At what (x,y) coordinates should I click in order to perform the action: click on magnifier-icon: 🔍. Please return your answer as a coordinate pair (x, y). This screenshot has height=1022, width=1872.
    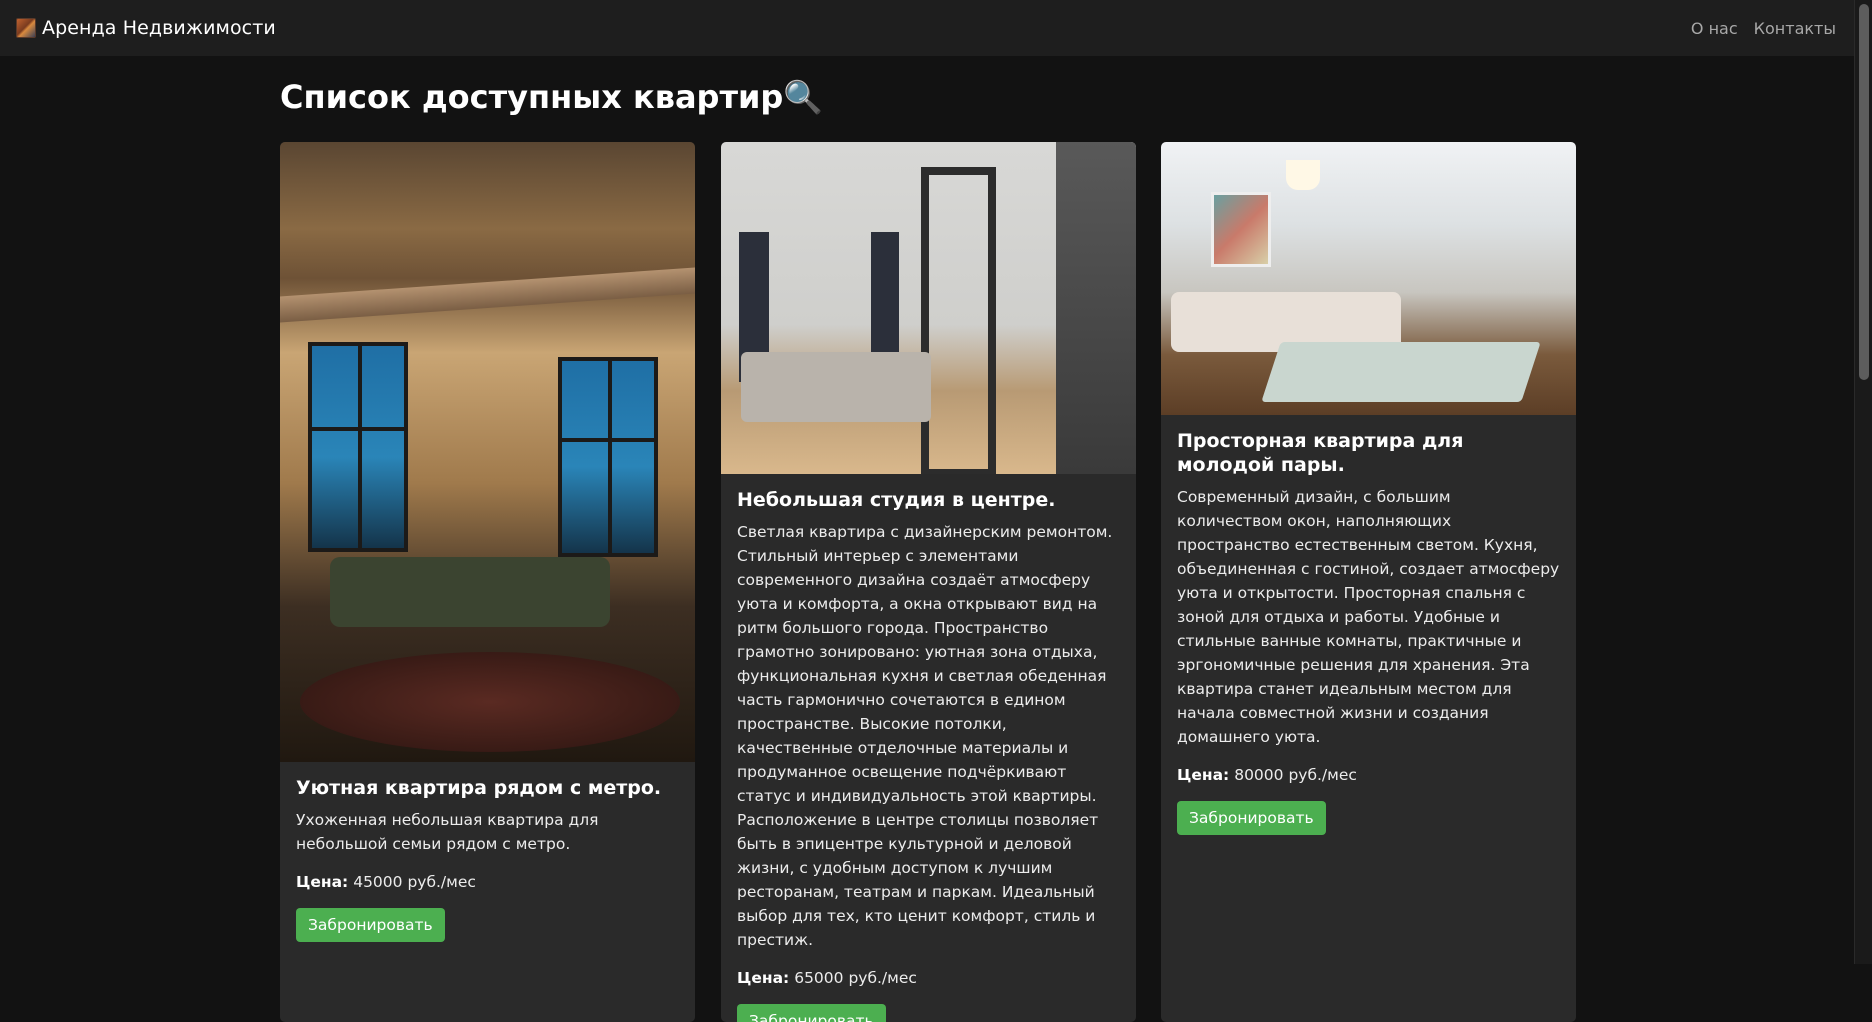
    Looking at the image, I should click on (803, 97).